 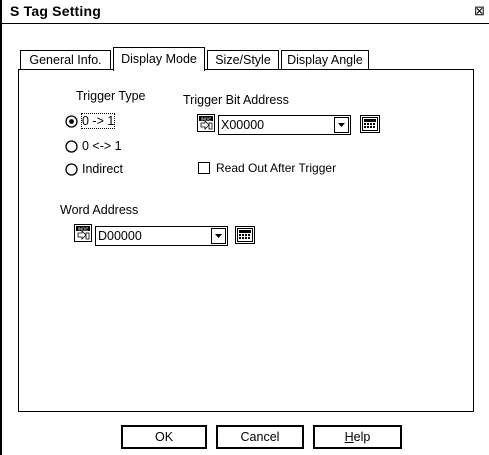 I want to click on help-button-label: Help, so click(x=357, y=437).